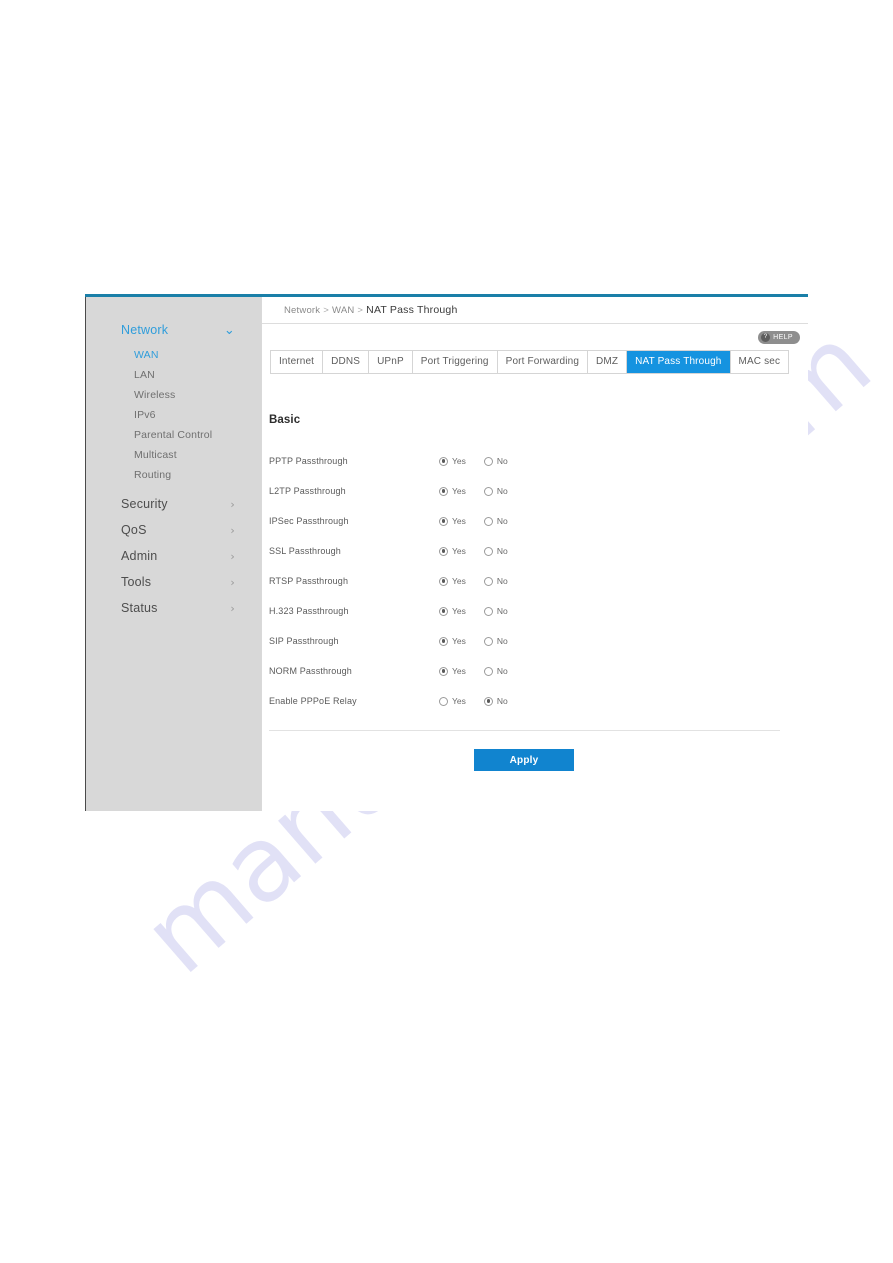 The width and height of the screenshot is (893, 1263). Describe the element at coordinates (173, 330) in the screenshot. I see `sidebar-group-network: Network ⌄` at that location.